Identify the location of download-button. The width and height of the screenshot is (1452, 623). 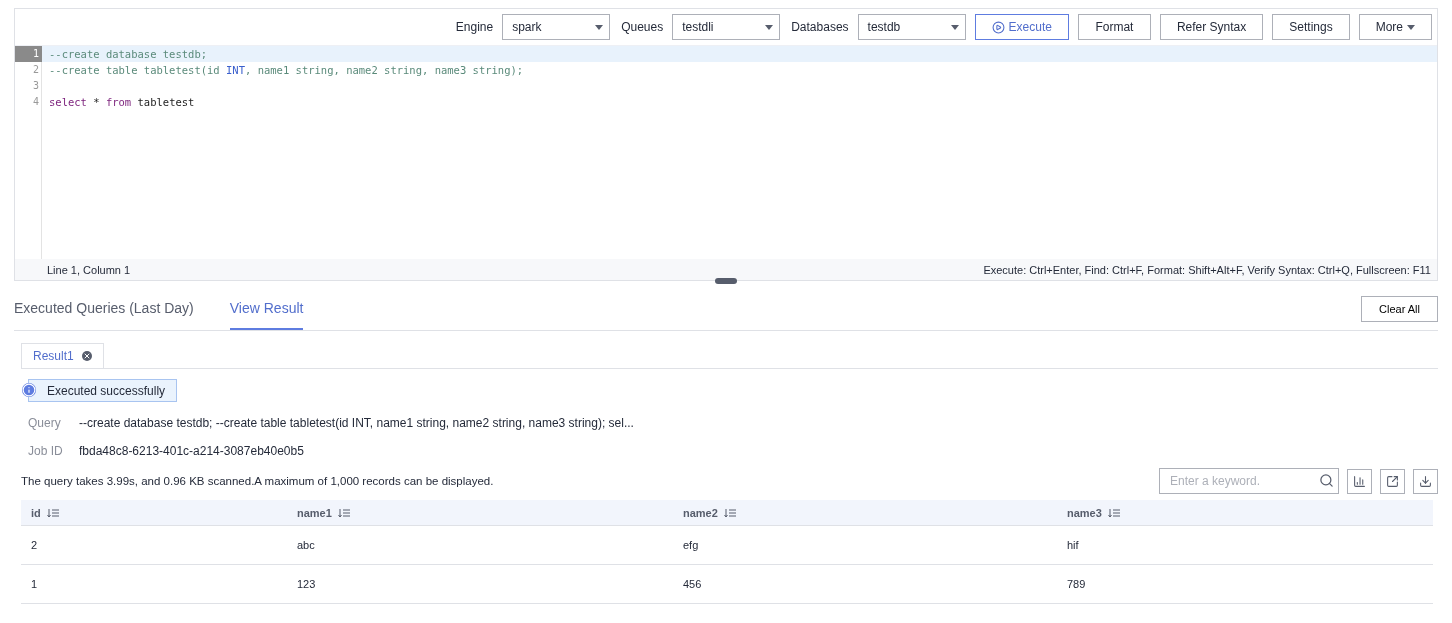
(1425, 481).